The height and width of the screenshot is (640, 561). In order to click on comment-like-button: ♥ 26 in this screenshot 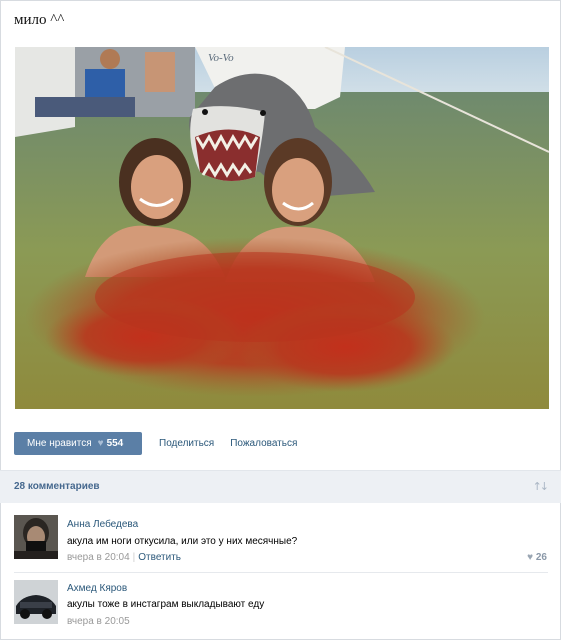, I will do `click(537, 557)`.